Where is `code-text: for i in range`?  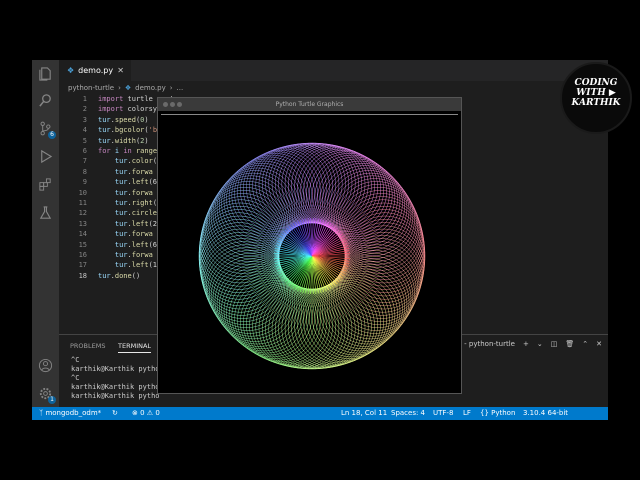 code-text: for i in range is located at coordinates (128, 151).